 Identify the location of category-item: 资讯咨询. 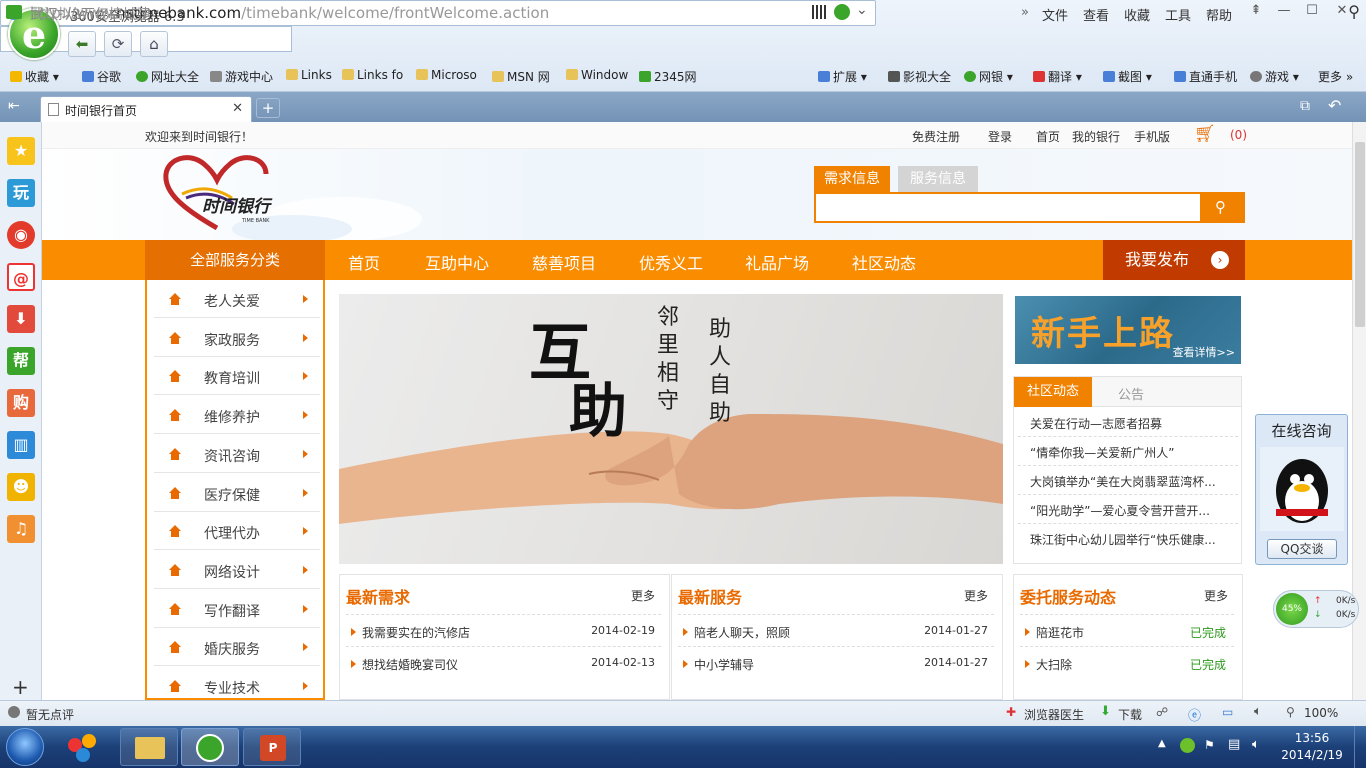
(237, 454).